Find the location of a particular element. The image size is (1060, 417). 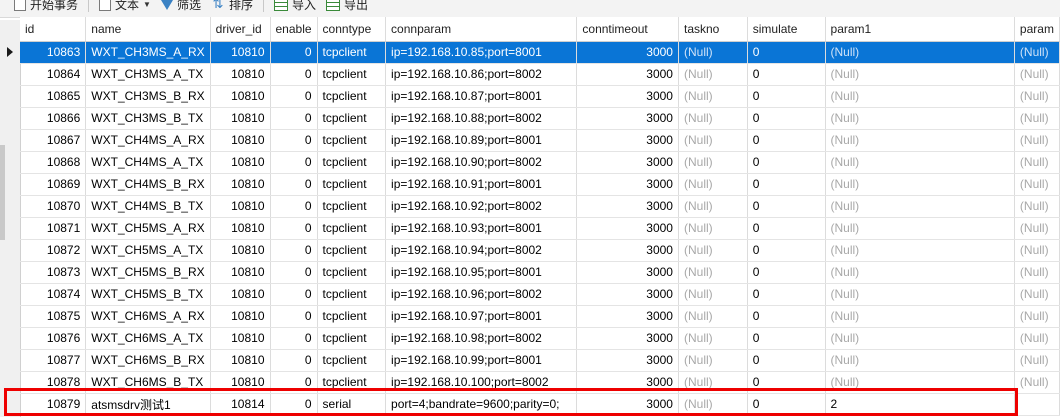

sort-button: ⇅ 排序 is located at coordinates (232, 8).